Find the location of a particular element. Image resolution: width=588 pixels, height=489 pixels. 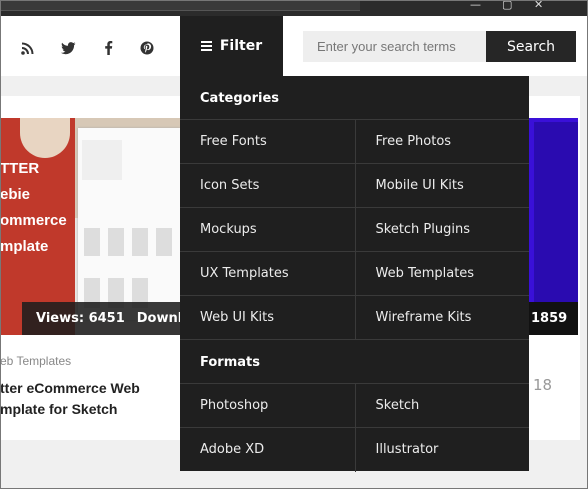

card-number-right: 18 is located at coordinates (543, 385).